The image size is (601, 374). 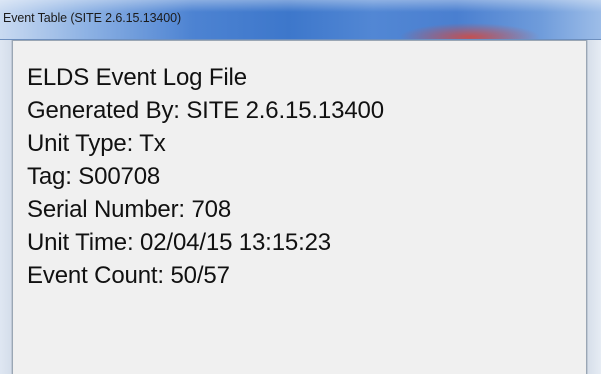 What do you see at coordinates (96, 143) in the screenshot?
I see `unit-type-line: Unit Type: Tx` at bounding box center [96, 143].